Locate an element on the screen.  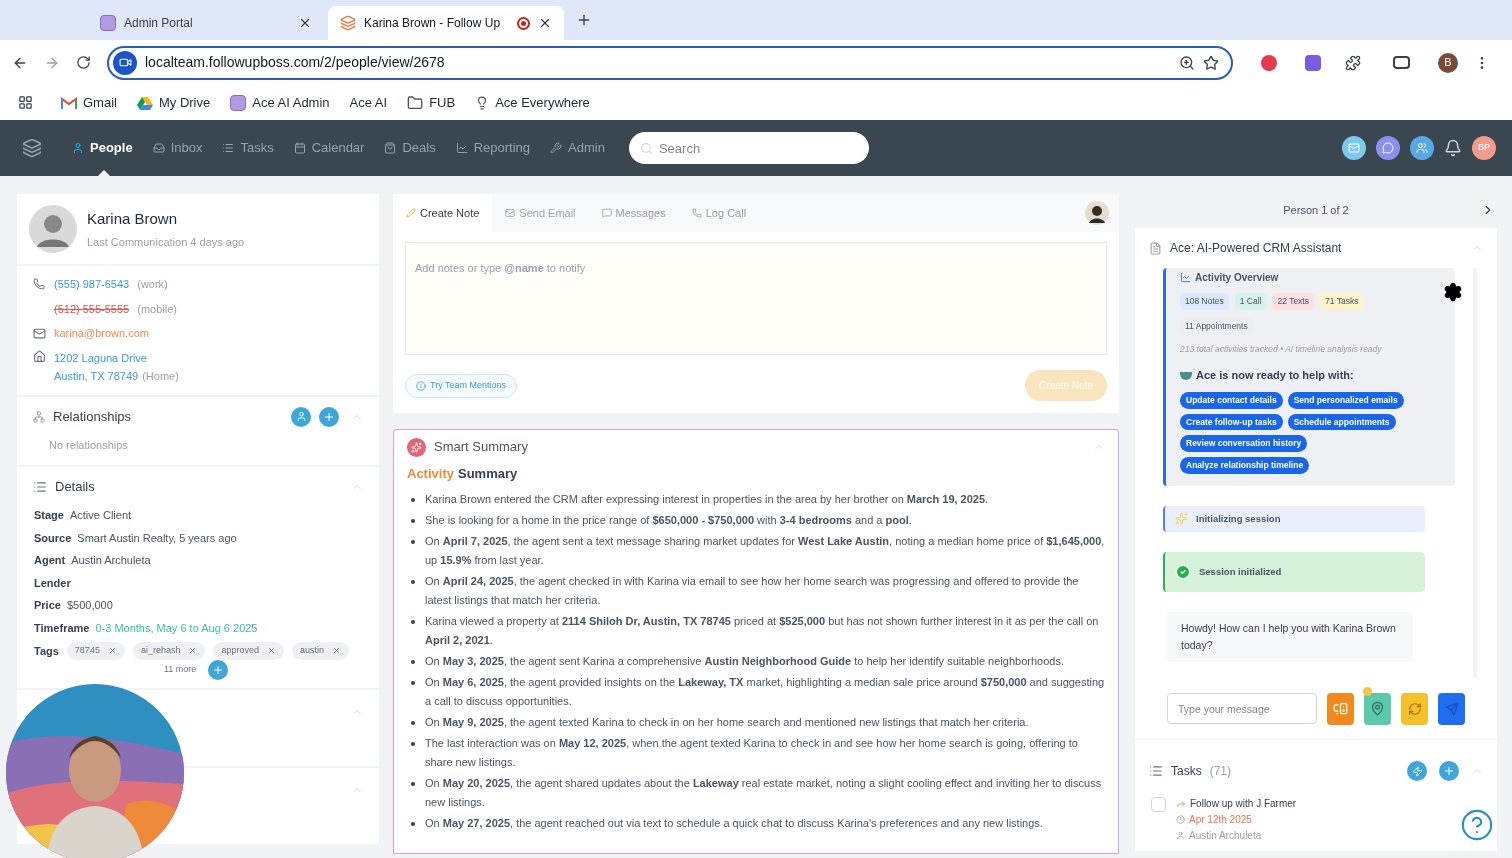
tag-chip: austin is located at coordinates (320, 651).